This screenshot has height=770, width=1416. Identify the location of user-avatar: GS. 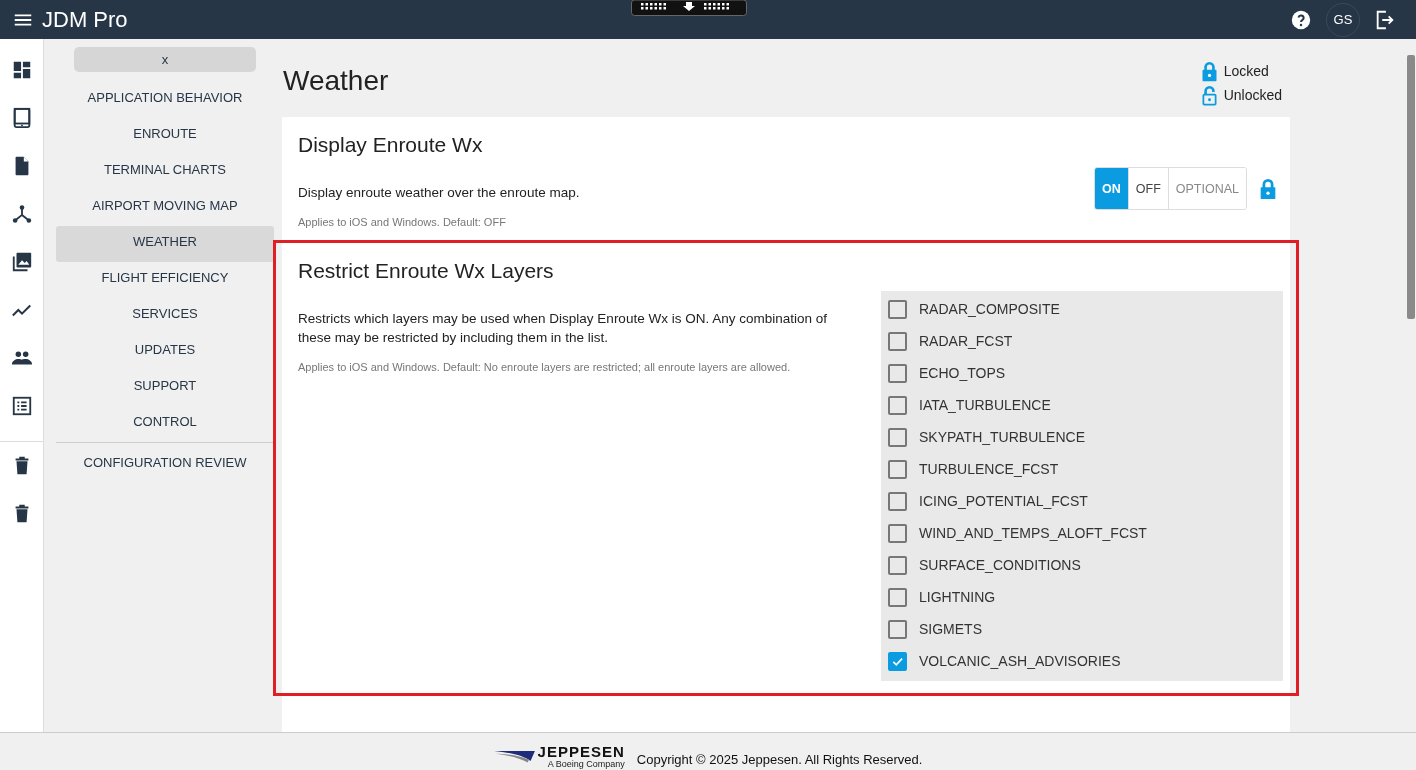
(1343, 19).